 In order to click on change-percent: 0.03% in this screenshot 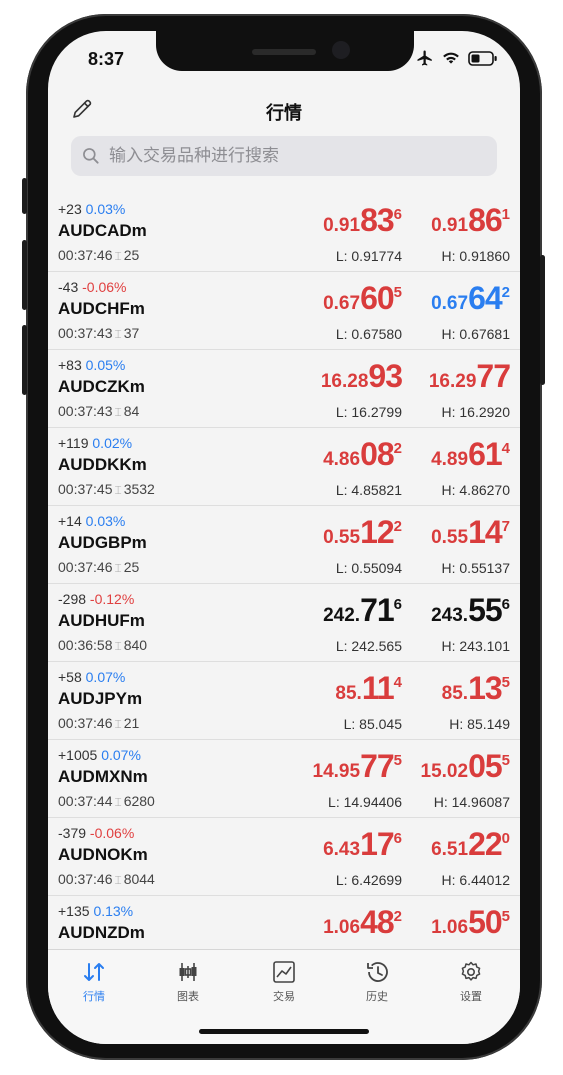, I will do `click(105, 521)`.